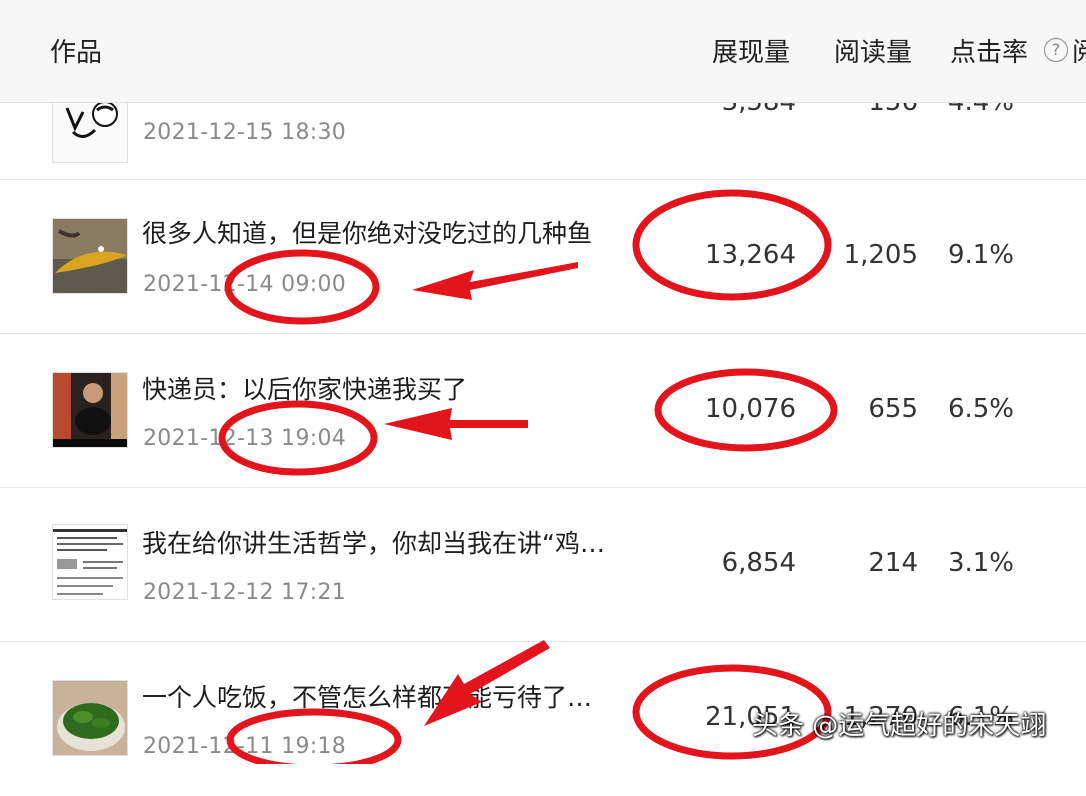 This screenshot has width=1086, height=796. I want to click on ctr-value: 3.1%, so click(980, 563).